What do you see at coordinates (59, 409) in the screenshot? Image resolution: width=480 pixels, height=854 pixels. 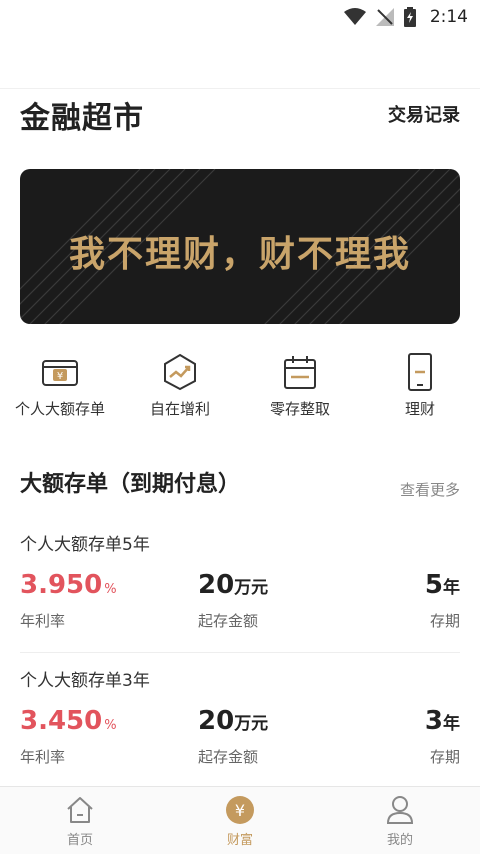 I see `quick-action-label: 个人大额存单` at bounding box center [59, 409].